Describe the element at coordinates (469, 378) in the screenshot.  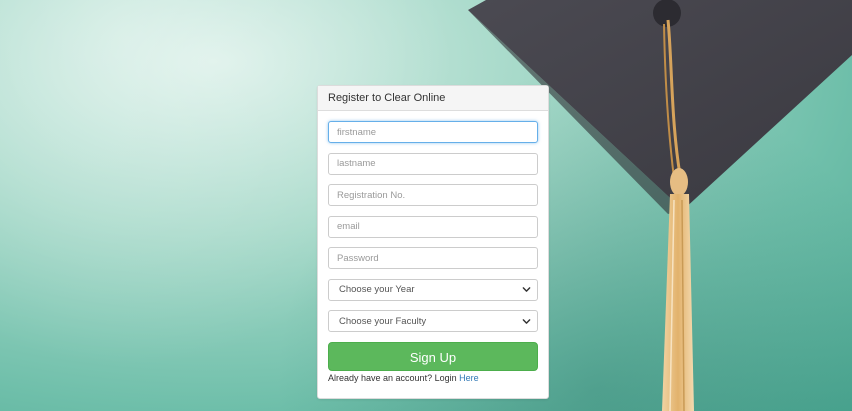
I see `login-here-link: Here` at that location.